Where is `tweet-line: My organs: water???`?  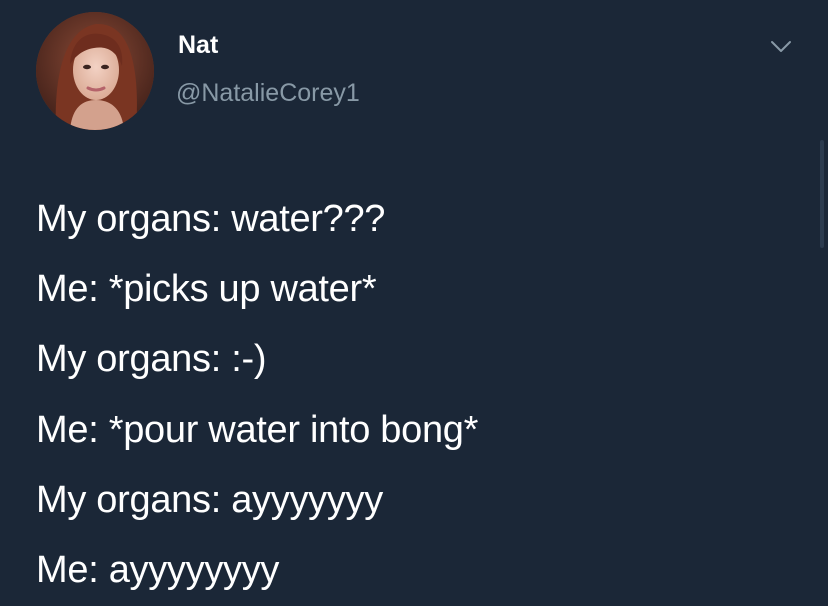
tweet-line: My organs: water??? is located at coordinates (211, 219).